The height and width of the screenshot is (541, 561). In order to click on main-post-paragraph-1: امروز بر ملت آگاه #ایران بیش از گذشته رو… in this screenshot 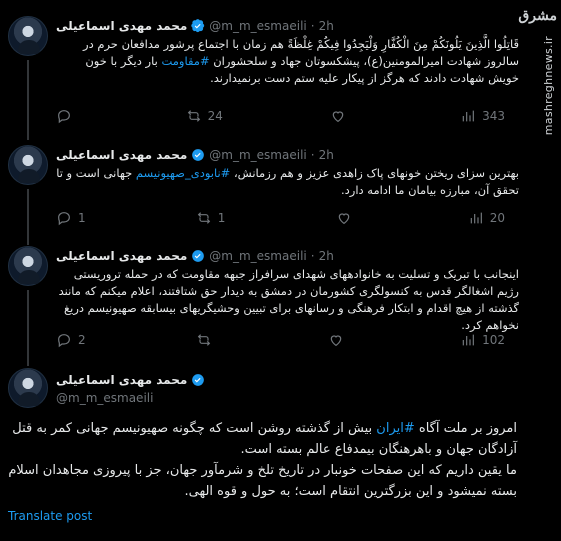, I will do `click(262, 439)`.